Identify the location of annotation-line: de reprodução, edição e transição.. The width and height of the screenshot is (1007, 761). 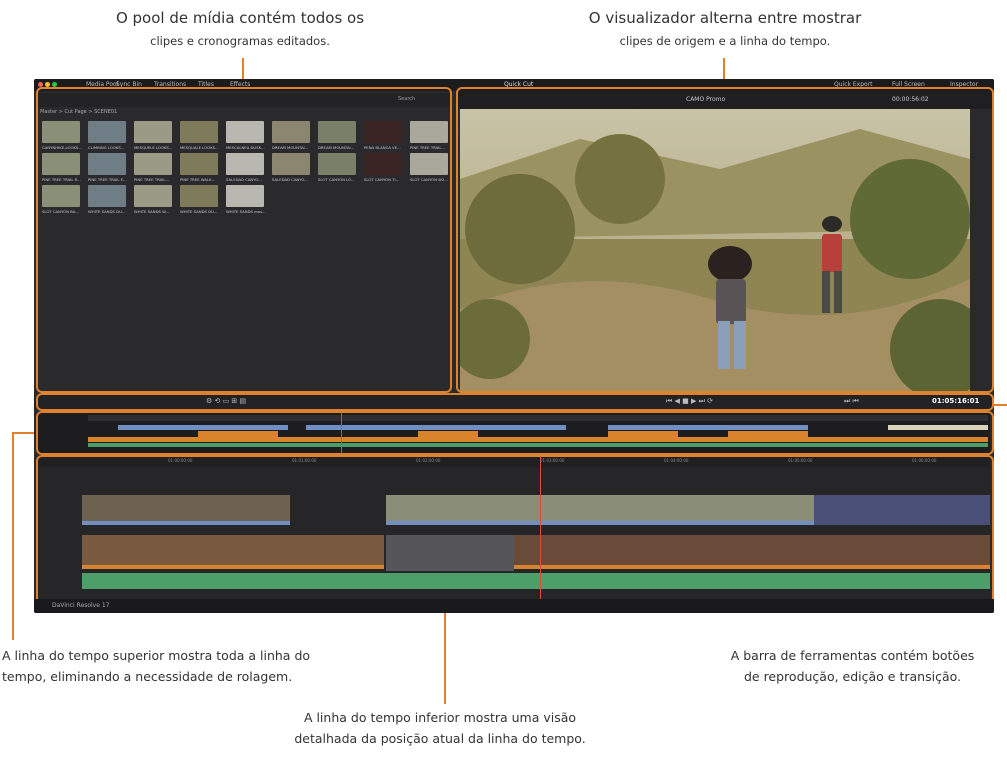
(852, 676).